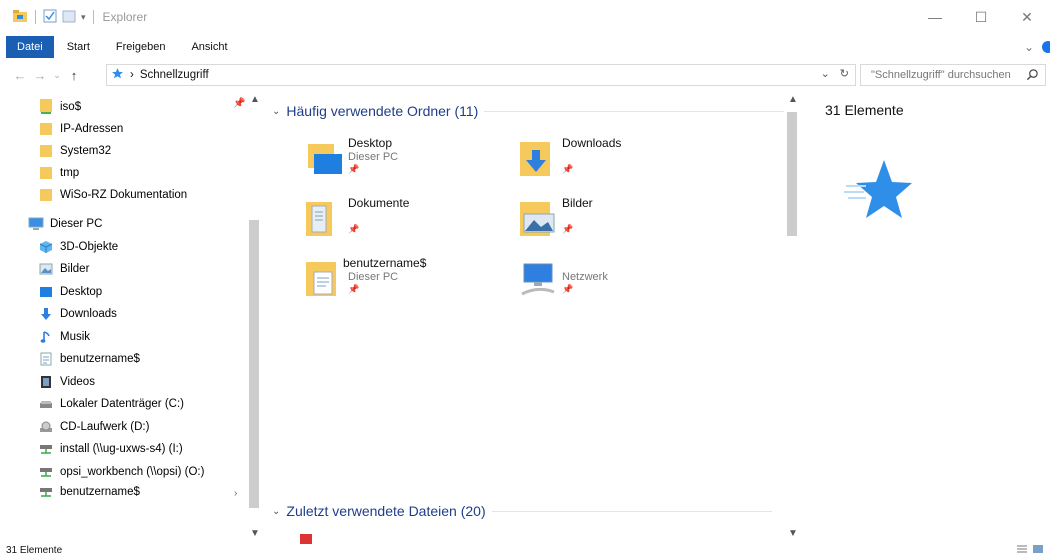  I want to click on sidebar-item-desktop: Desktop, so click(70, 292).